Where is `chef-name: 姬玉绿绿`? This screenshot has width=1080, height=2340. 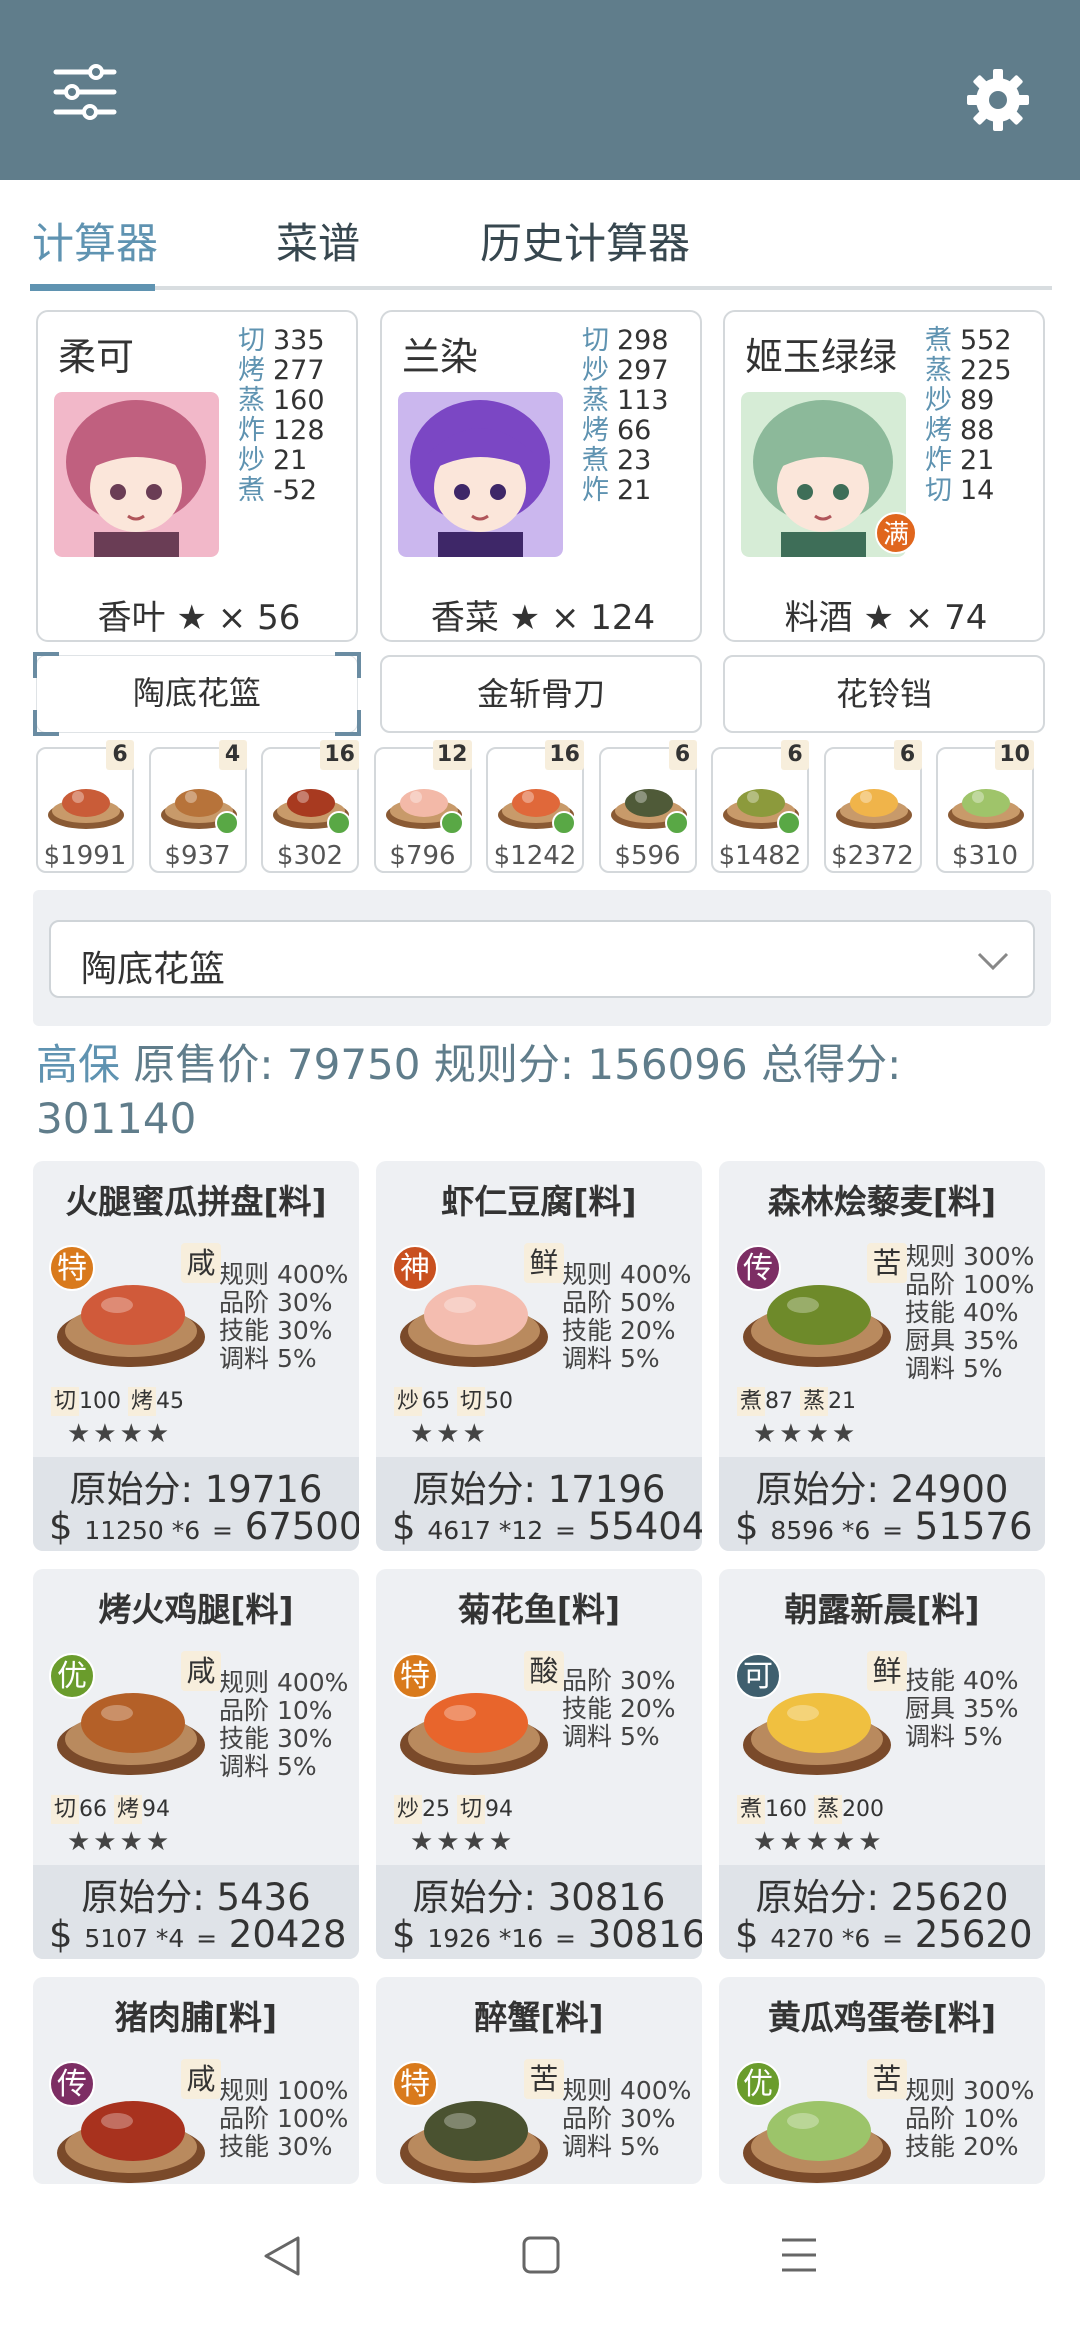 chef-name: 姬玉绿绿 is located at coordinates (821, 357).